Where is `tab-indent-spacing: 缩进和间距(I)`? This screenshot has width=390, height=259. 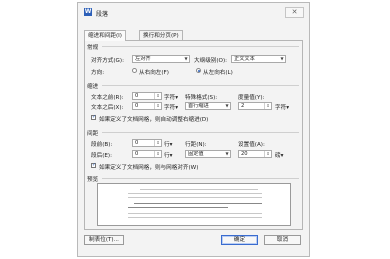
tab-indent-spacing: 缩进和间距(I) is located at coordinates (105, 35).